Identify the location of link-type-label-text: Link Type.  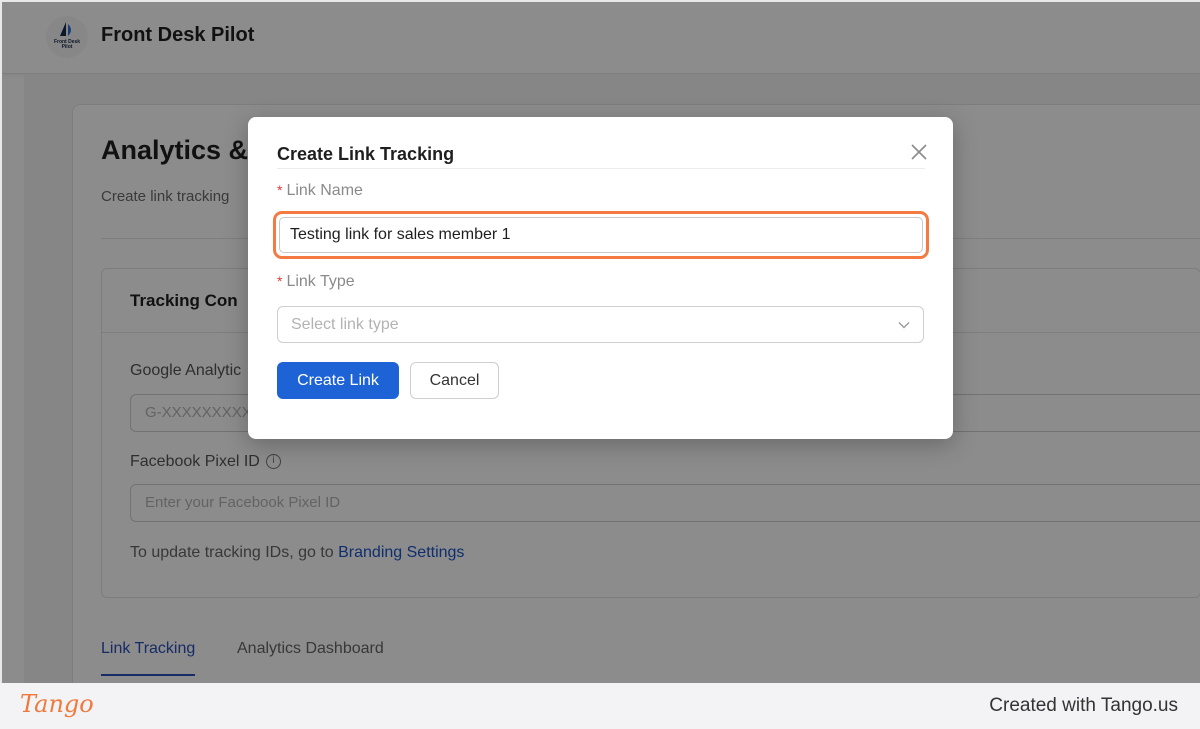
(320, 281).